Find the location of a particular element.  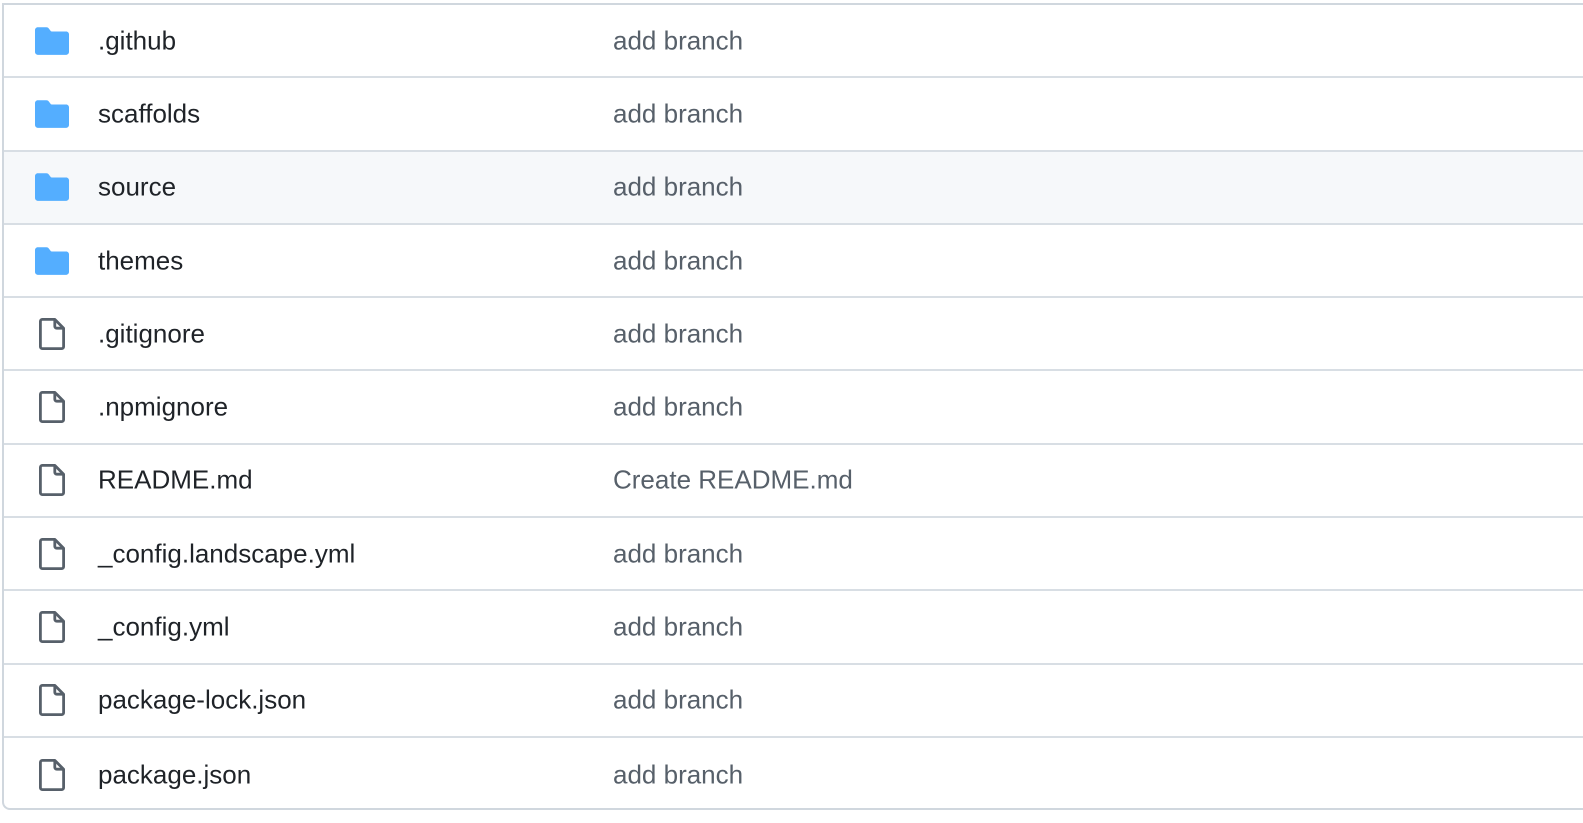

file-name-link: _config.landscape.yml is located at coordinates (226, 553).